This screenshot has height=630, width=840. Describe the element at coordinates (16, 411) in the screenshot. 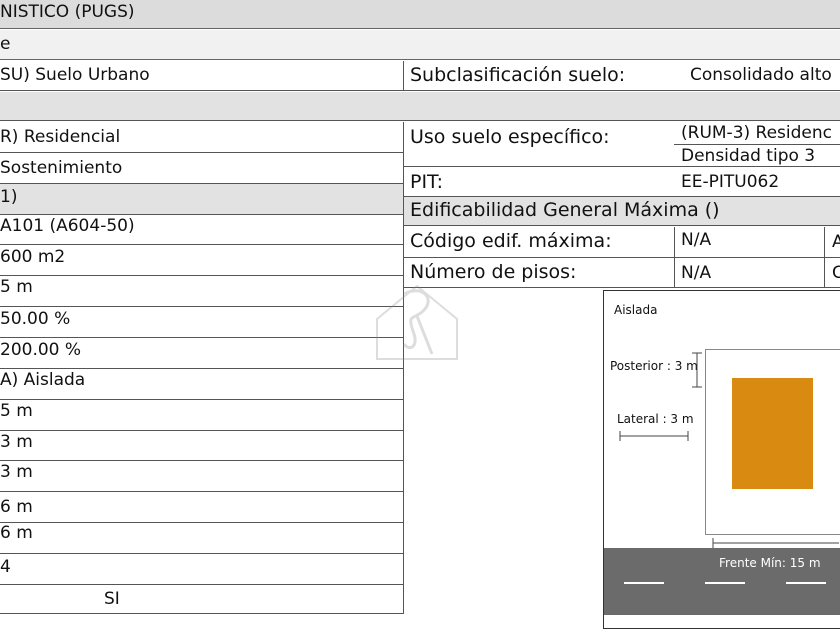

I see `left-row-retiro-frontal: 5 m` at that location.